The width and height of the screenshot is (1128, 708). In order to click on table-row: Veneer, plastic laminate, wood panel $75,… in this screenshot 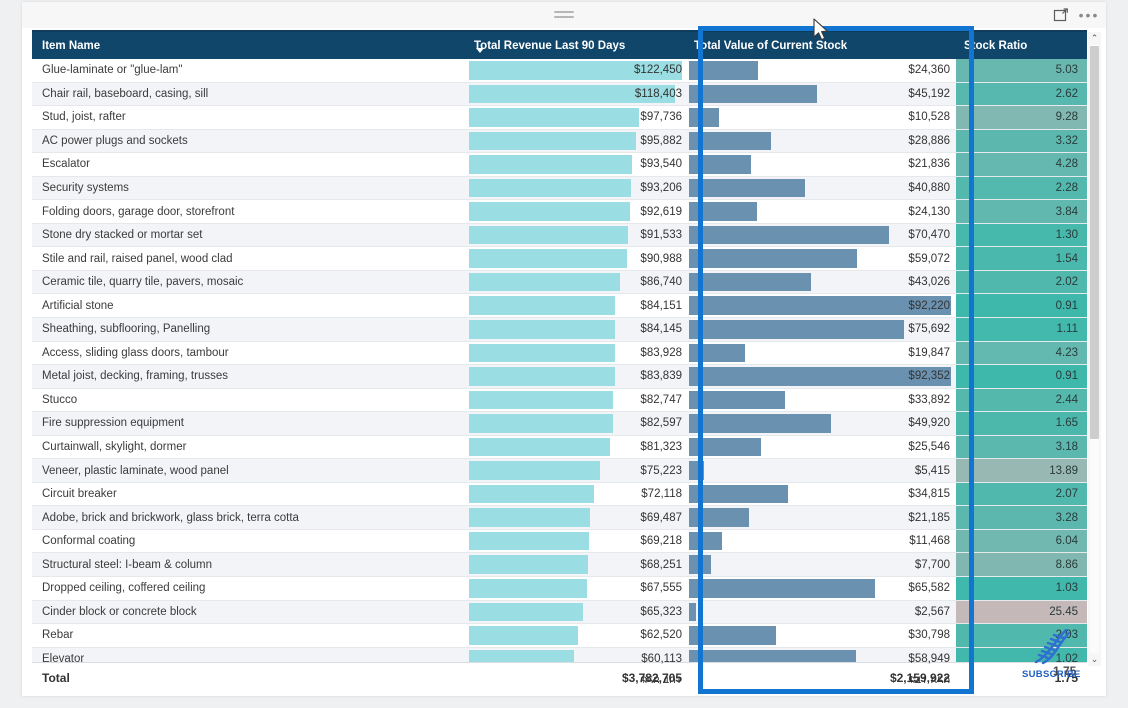, I will do `click(559, 470)`.